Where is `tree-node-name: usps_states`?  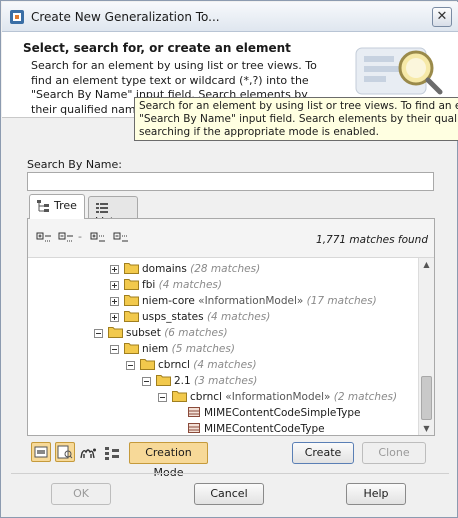
tree-node-name: usps_states is located at coordinates (173, 317).